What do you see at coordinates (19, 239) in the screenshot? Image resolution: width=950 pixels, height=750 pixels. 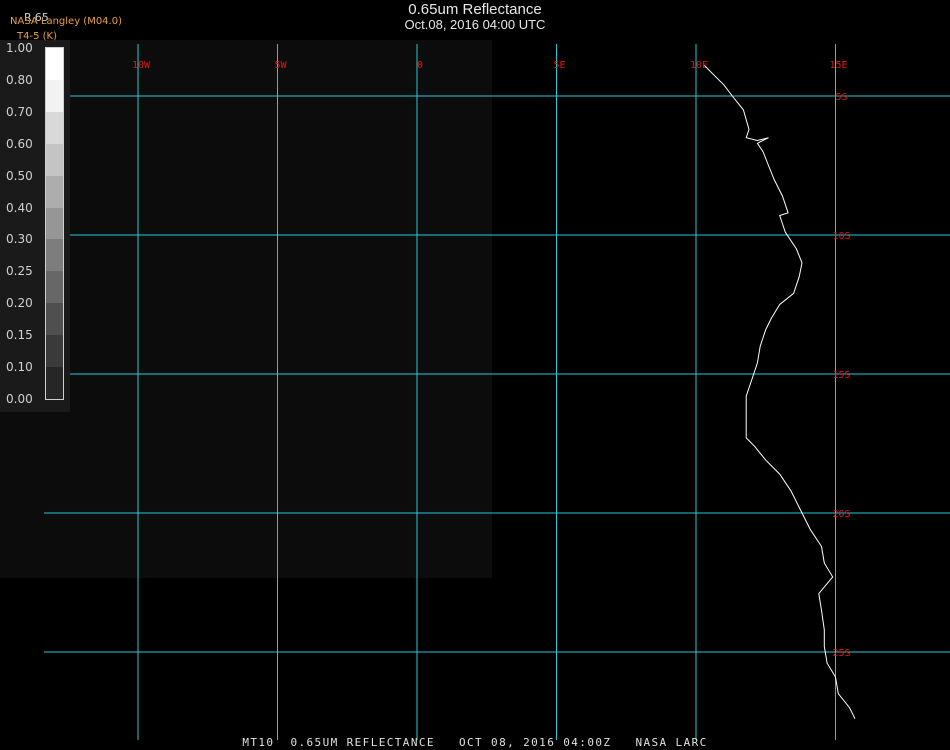 I see `colorbar-tick: 0.30` at bounding box center [19, 239].